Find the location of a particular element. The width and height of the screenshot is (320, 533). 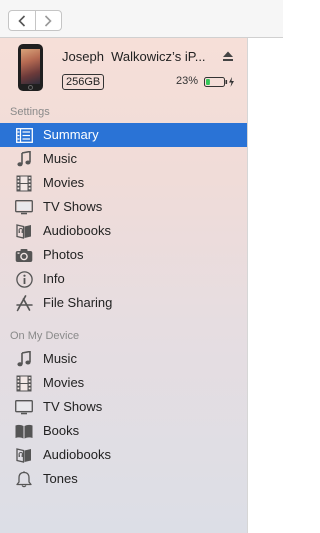

sidebar-item-movies: Movies is located at coordinates (123, 183).